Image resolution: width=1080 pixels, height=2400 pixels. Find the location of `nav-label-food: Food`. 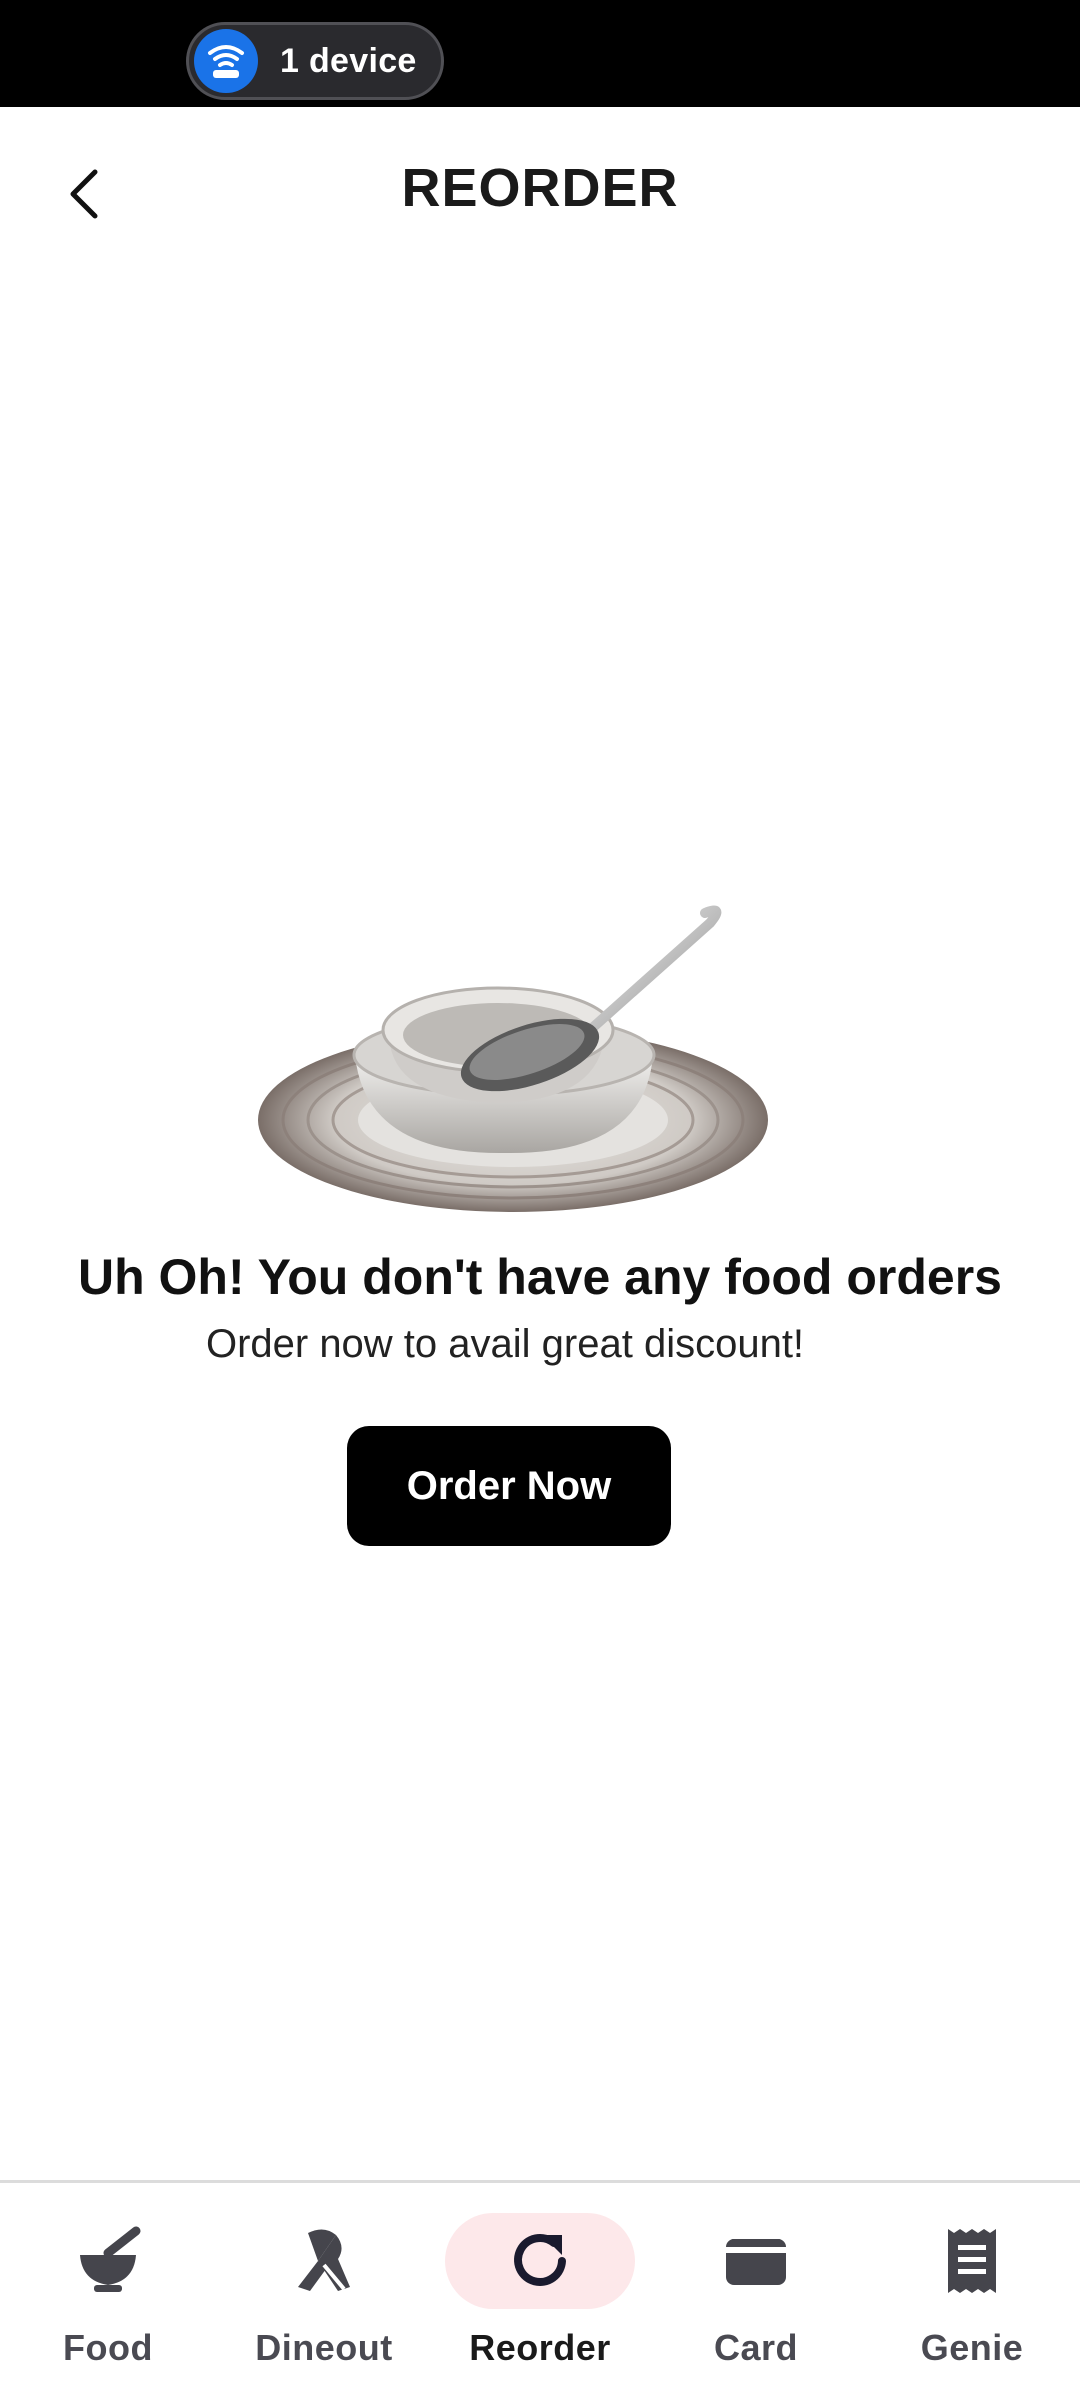

nav-label-food: Food is located at coordinates (108, 2347).